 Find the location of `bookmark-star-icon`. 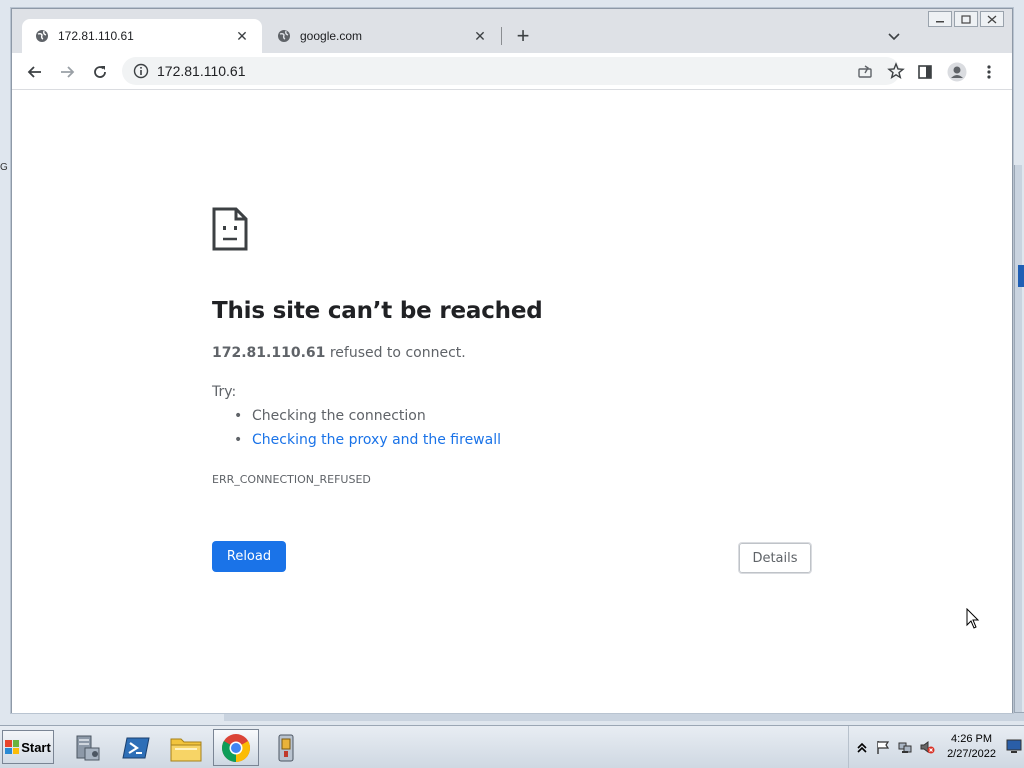

bookmark-star-icon is located at coordinates (896, 71).